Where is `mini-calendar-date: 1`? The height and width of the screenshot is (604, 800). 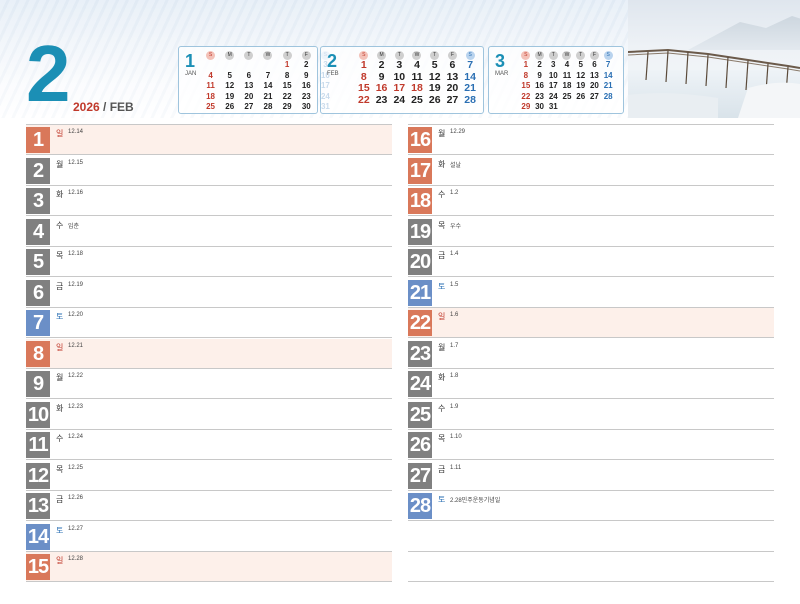
mini-calendar-date: 1 is located at coordinates (287, 64).